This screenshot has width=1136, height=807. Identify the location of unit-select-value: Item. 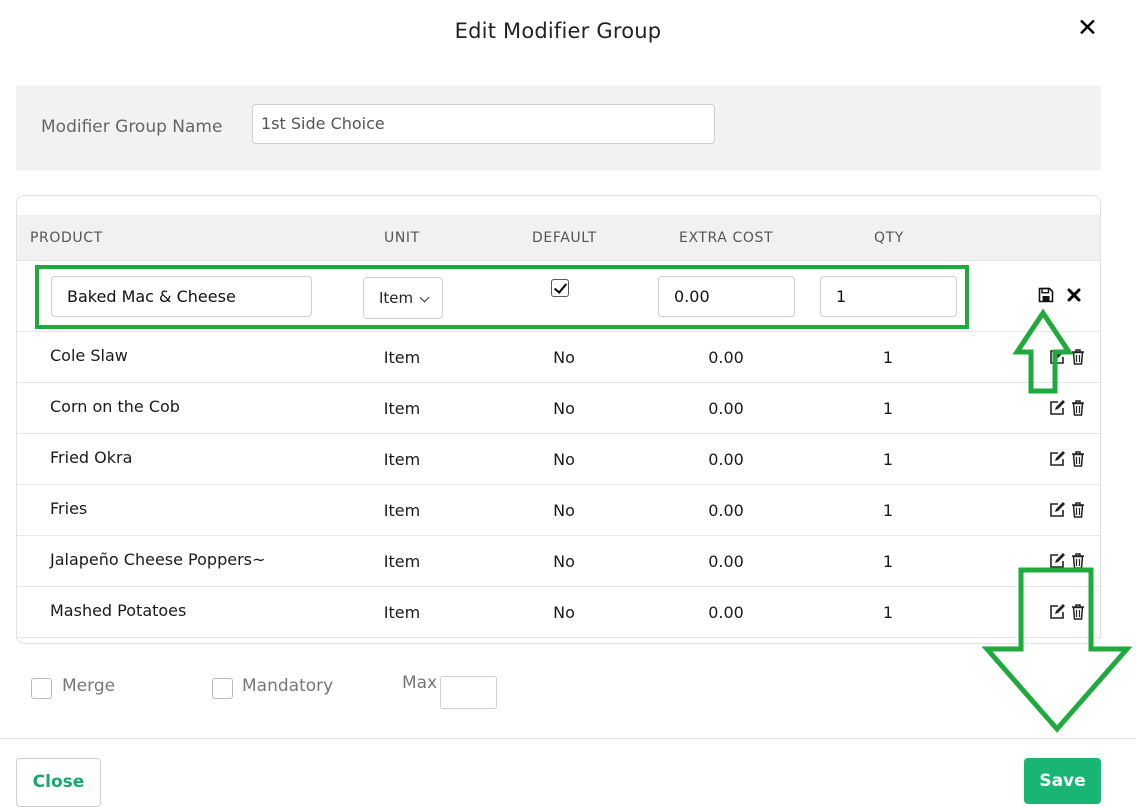
(396, 298).